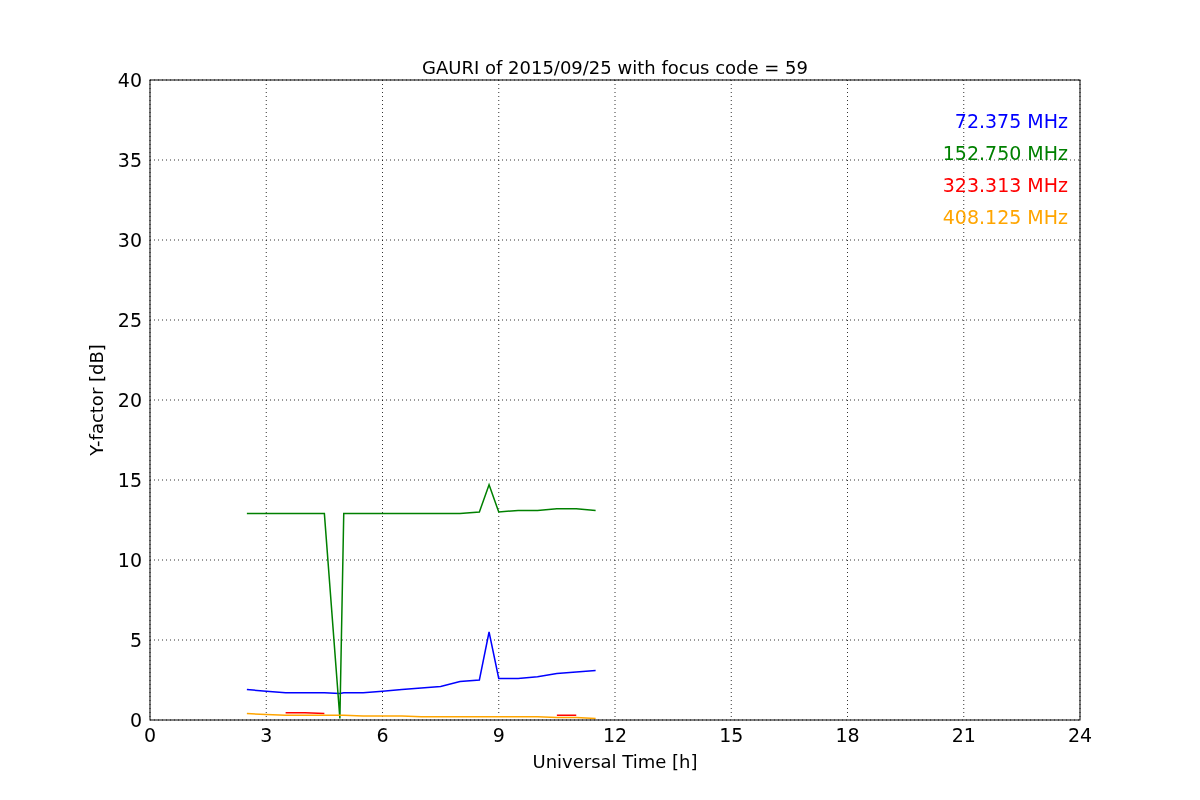  I want to click on y-tick-label: 20, so click(129, 400).